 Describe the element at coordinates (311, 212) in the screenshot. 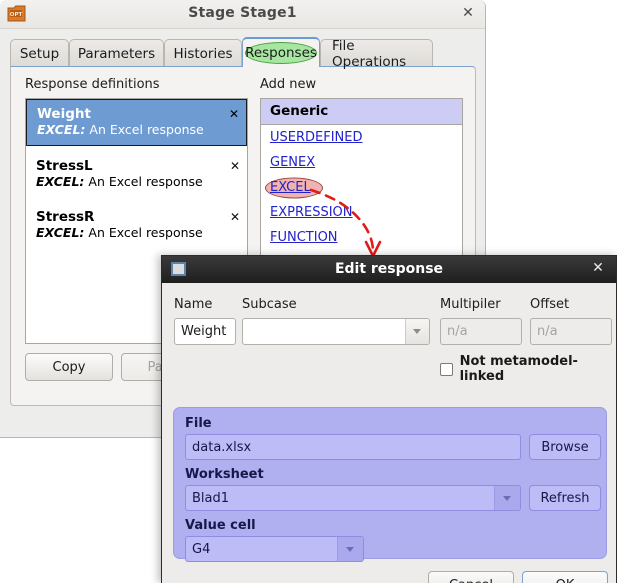

I see `add-new-link: EXPRESSION` at that location.